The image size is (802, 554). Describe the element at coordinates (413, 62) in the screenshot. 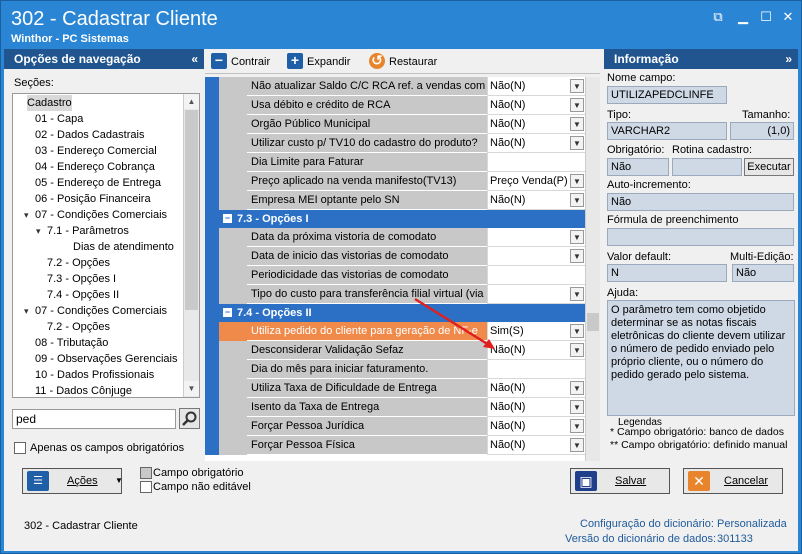

I see `restore-label: Restaurar` at that location.